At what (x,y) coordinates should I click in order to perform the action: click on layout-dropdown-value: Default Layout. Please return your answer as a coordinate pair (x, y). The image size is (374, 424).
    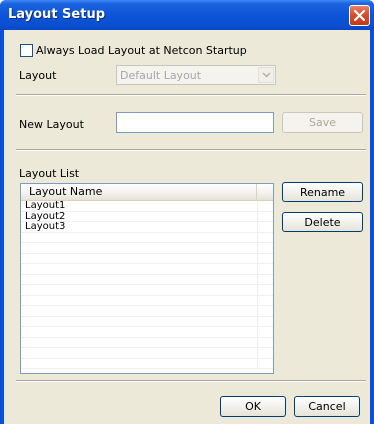
    Looking at the image, I should click on (161, 75).